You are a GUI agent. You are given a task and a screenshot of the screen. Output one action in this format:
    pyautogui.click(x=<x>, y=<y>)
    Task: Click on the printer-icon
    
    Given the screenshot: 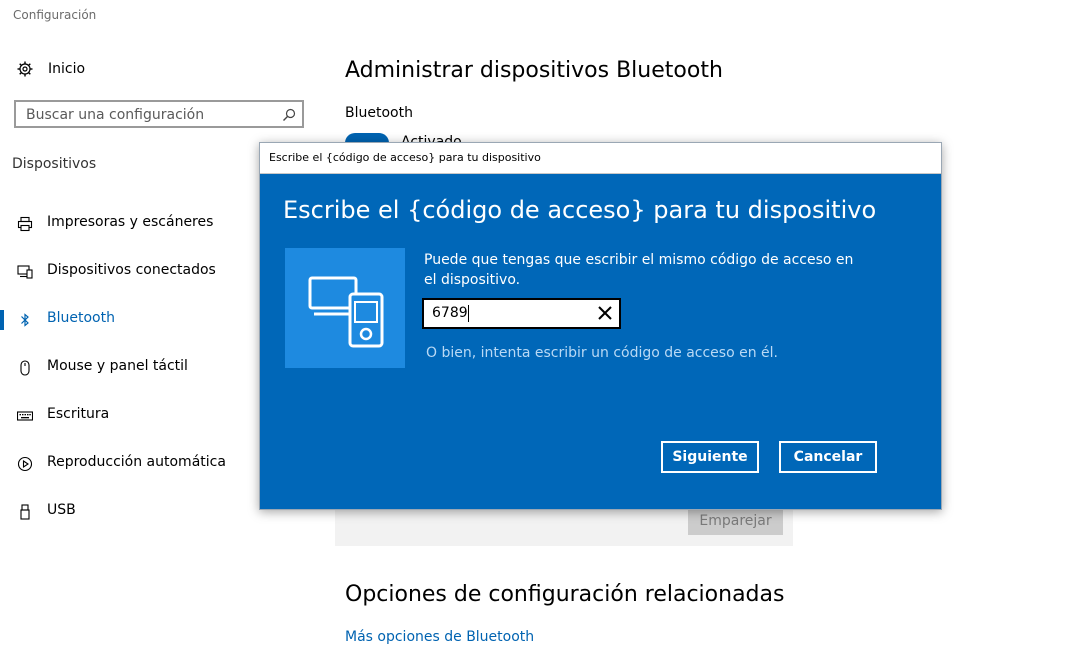 What is the action you would take?
    pyautogui.click(x=25, y=224)
    